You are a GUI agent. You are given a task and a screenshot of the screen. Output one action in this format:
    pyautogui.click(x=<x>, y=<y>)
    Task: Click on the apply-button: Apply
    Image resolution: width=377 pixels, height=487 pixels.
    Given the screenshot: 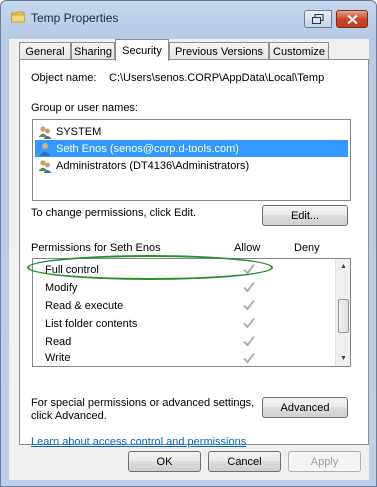 What is the action you would take?
    pyautogui.click(x=324, y=461)
    